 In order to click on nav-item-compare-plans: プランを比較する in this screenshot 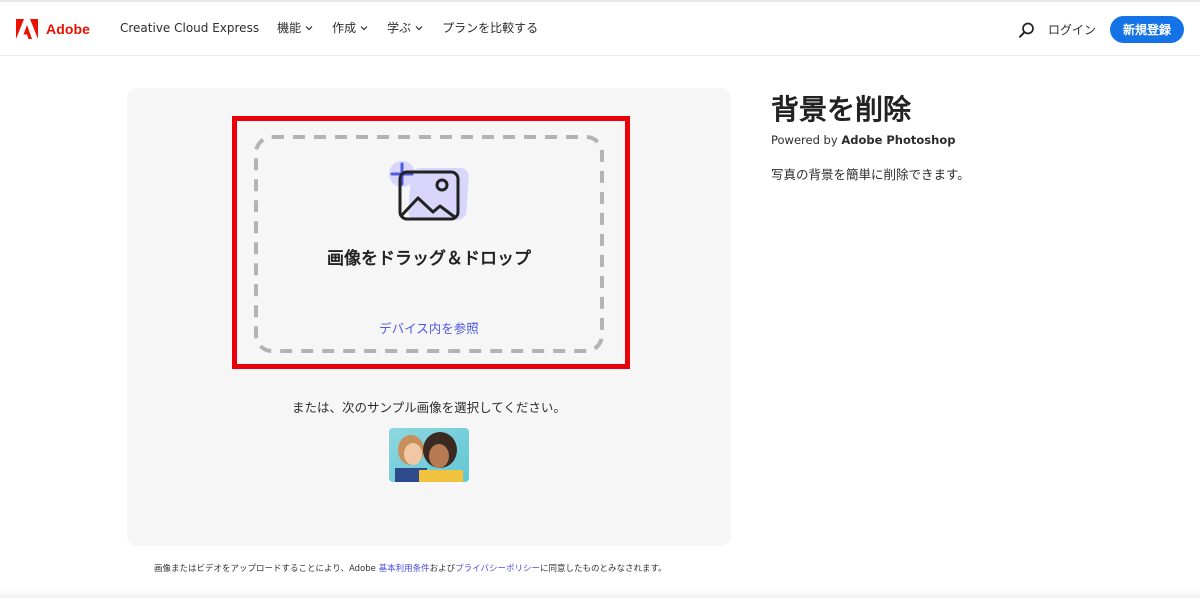, I will do `click(490, 27)`.